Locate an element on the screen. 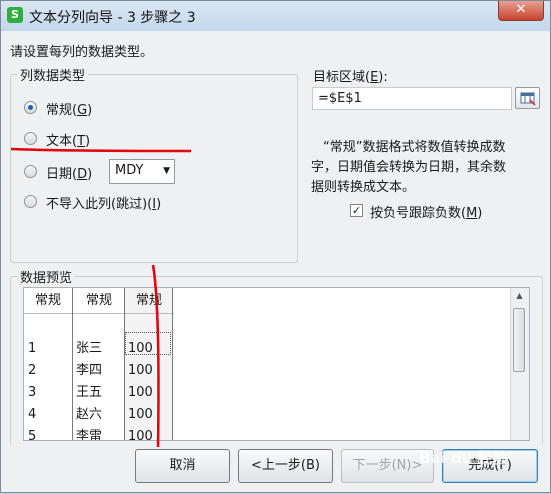 This screenshot has height=494, width=551. col-header-2: 常规 is located at coordinates (99, 300).